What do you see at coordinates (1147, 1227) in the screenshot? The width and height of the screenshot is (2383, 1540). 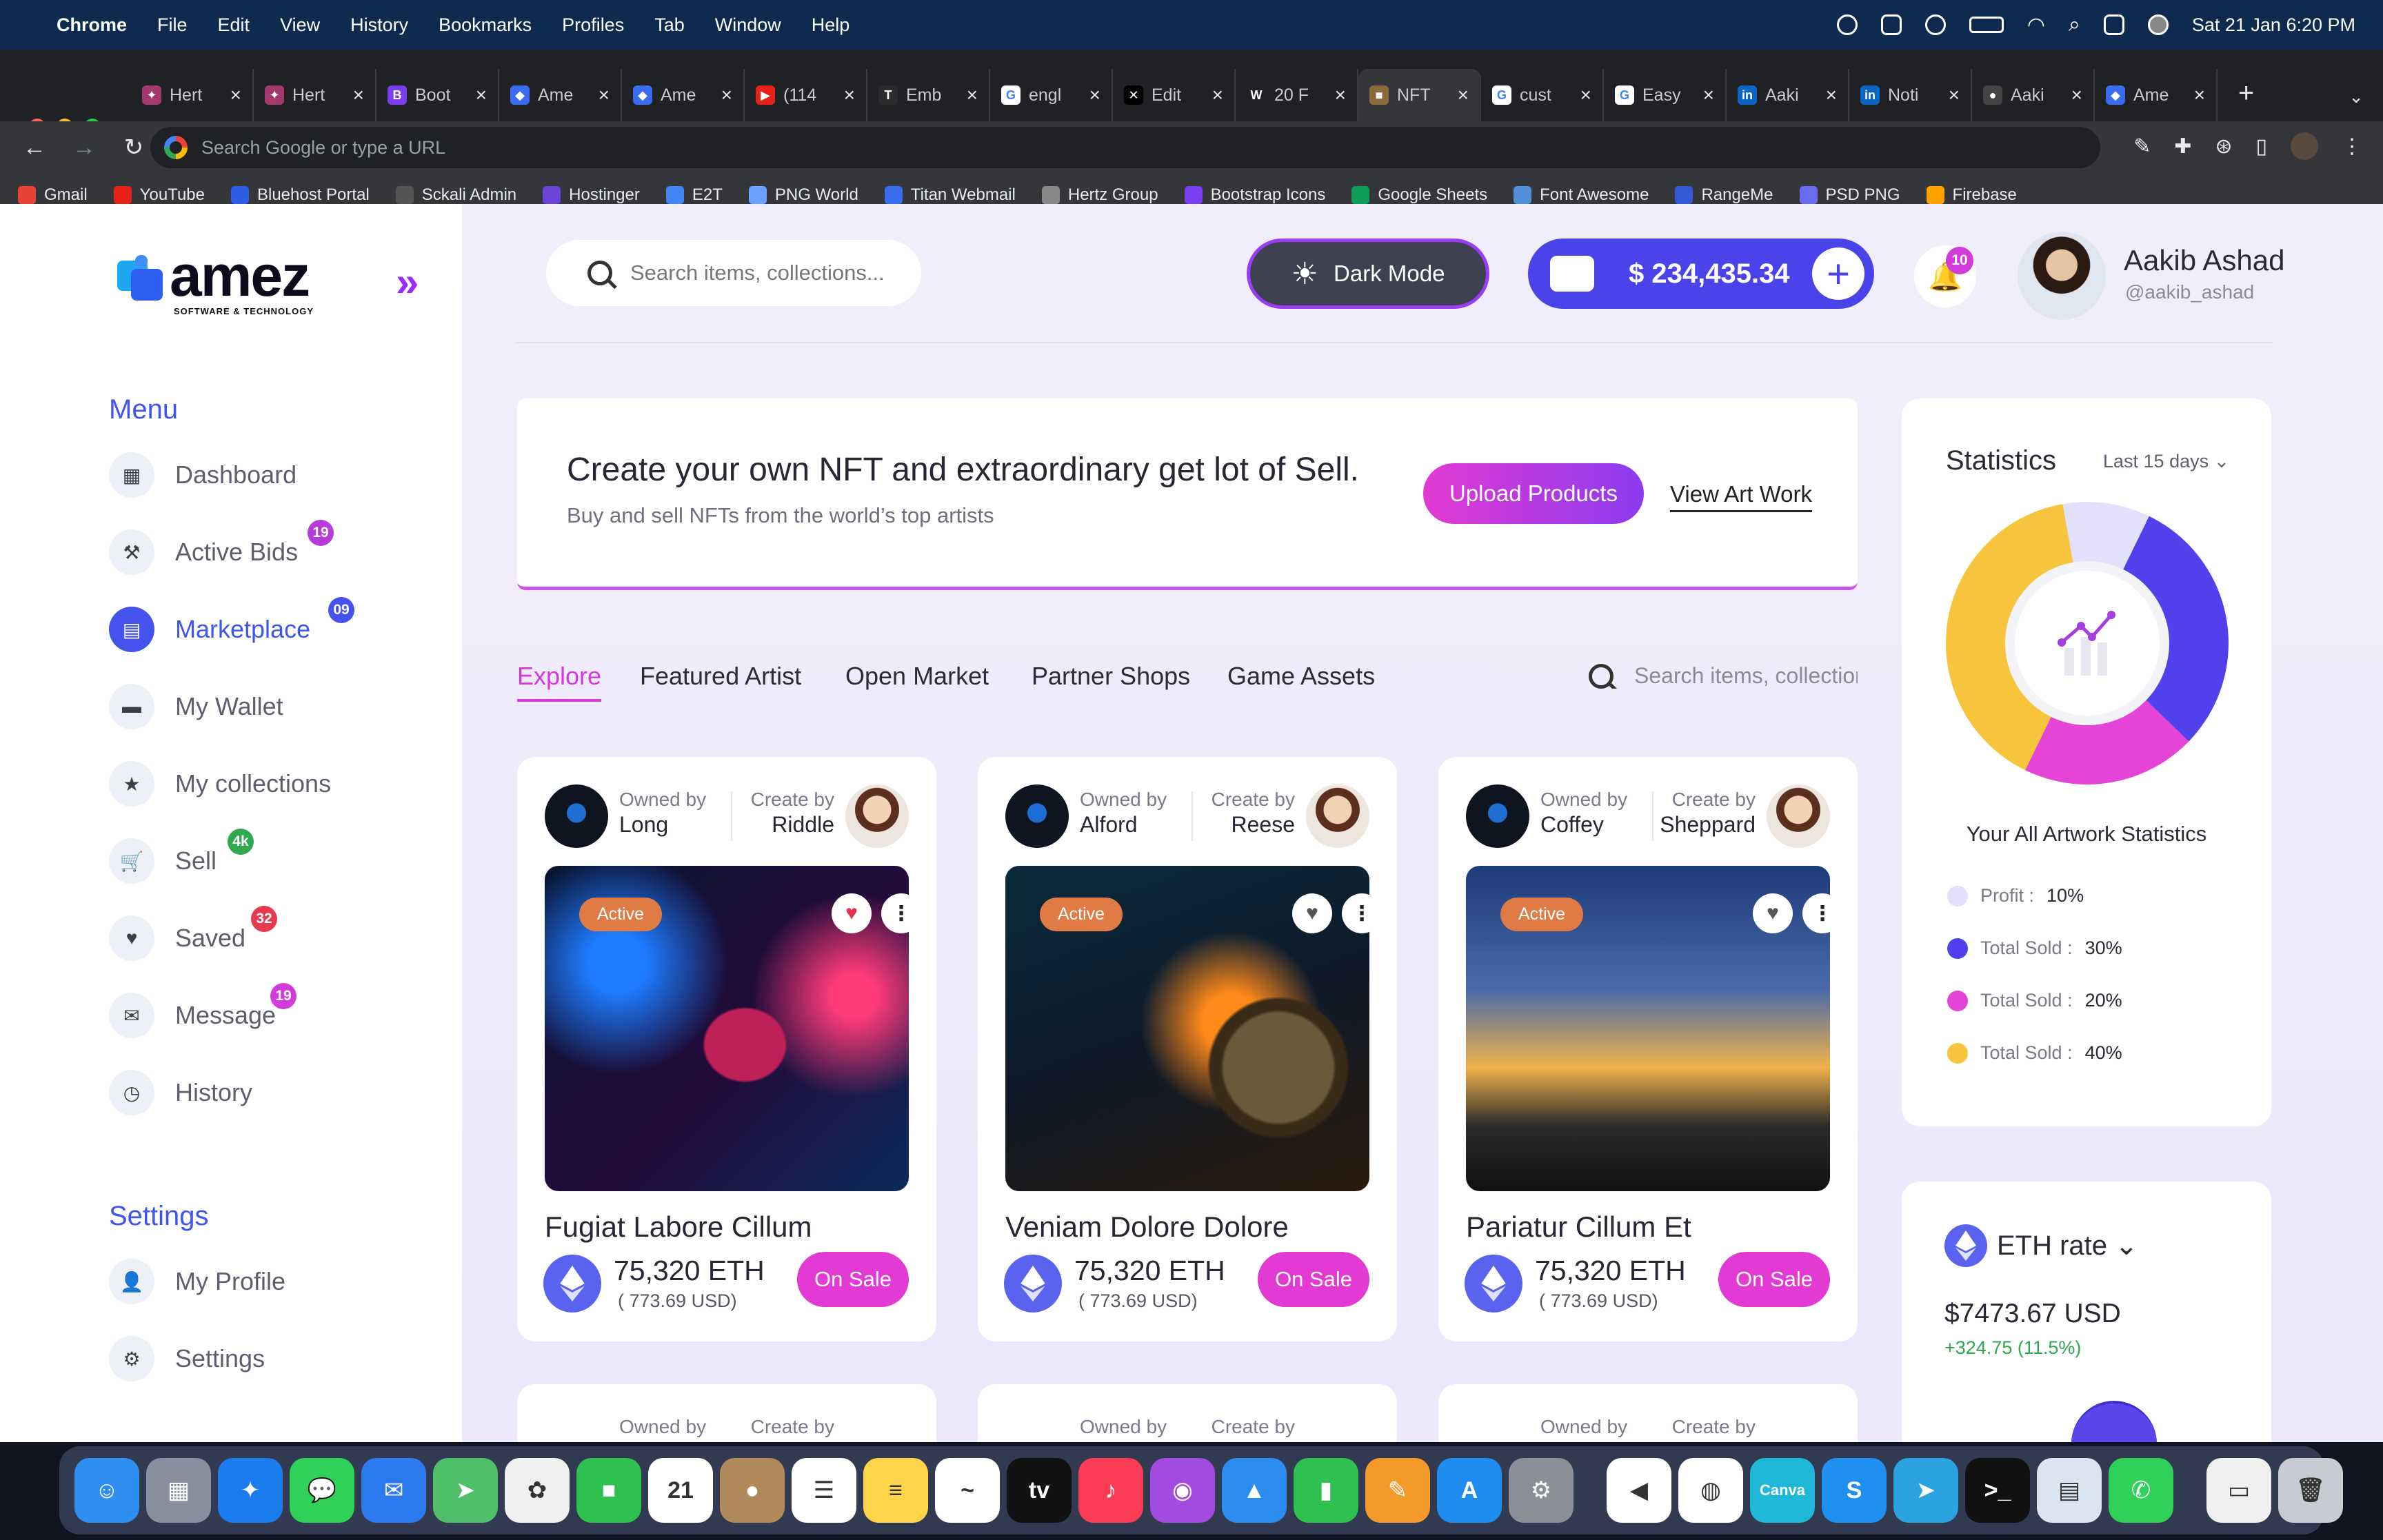 I see `nft-title: Veniam Dolore Dolore` at bounding box center [1147, 1227].